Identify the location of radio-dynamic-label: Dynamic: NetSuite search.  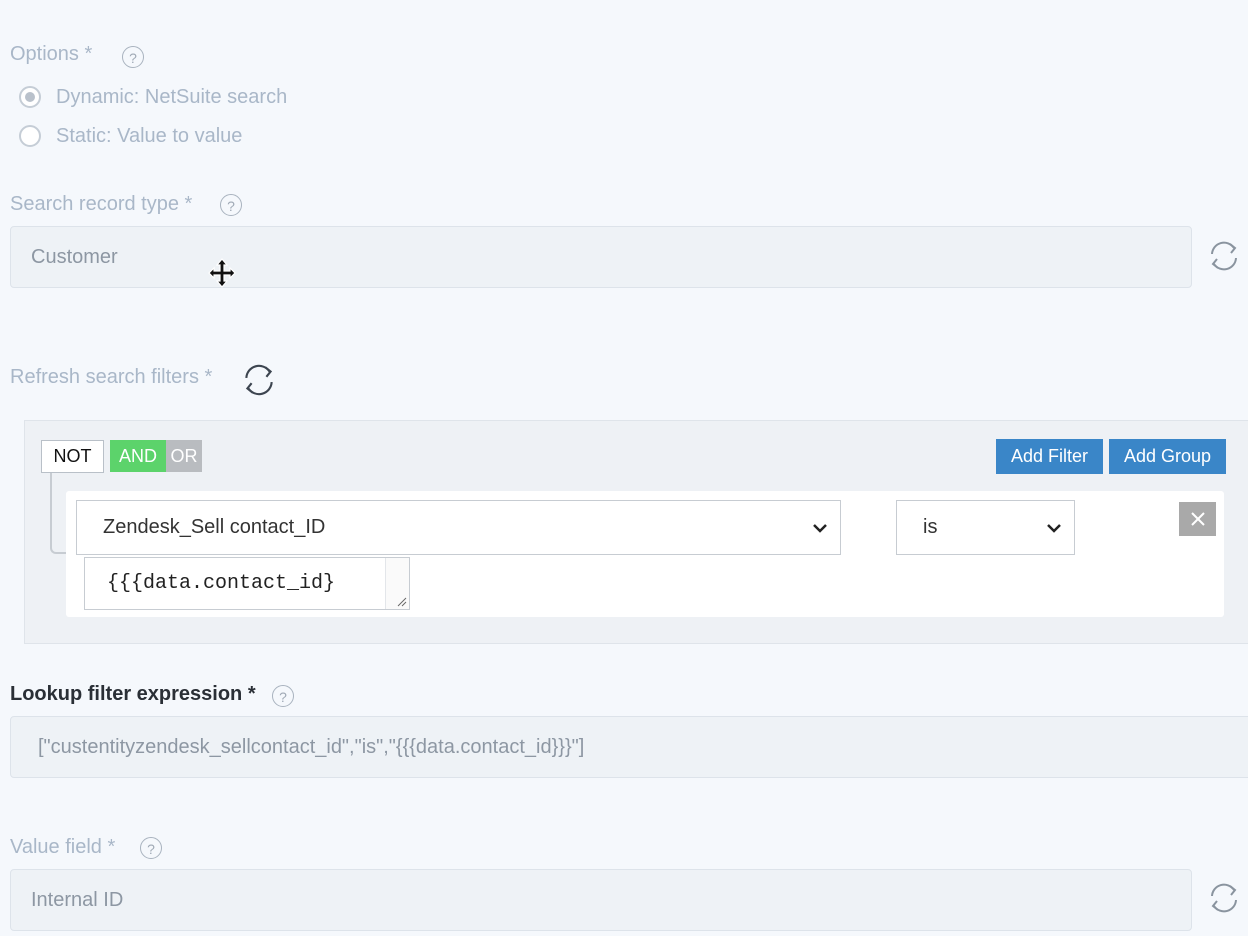
(171, 97).